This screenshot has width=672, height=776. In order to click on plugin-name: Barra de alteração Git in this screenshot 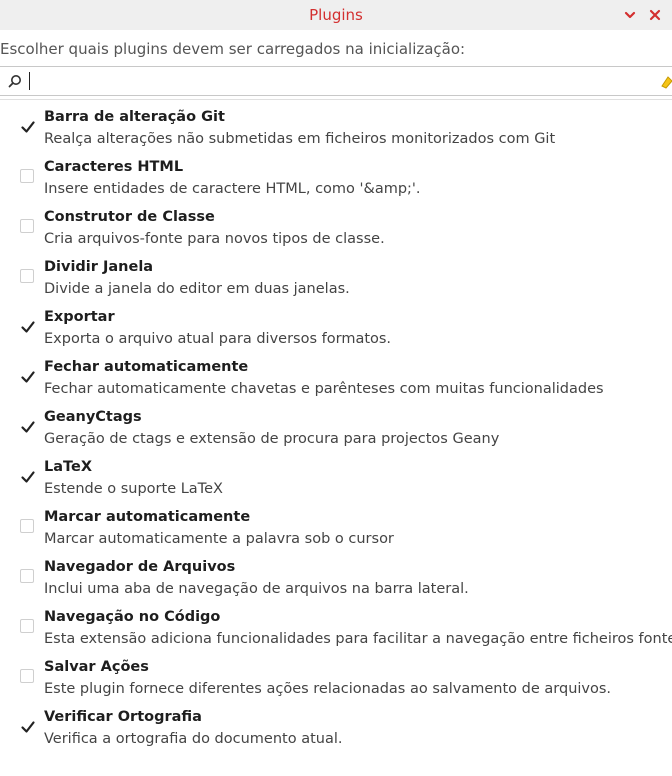, I will do `click(134, 117)`.